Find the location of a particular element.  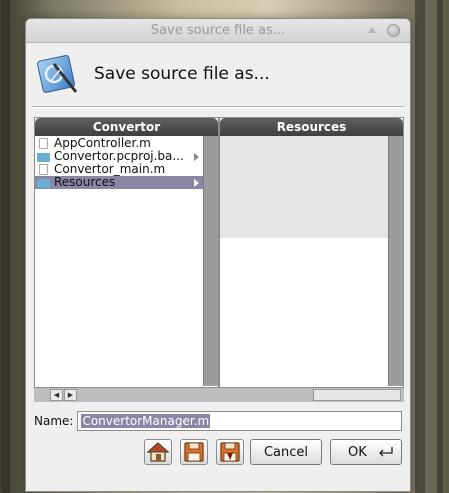

minimize-icon is located at coordinates (372, 30).